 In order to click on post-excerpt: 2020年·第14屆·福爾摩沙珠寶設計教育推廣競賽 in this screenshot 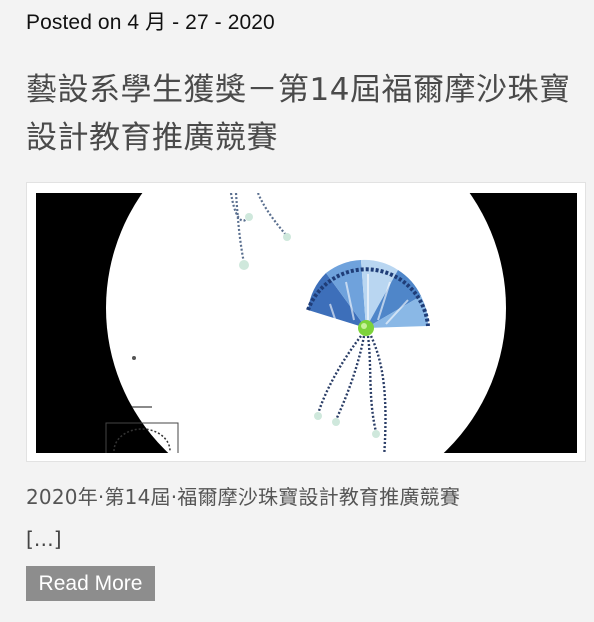, I will do `click(243, 497)`.